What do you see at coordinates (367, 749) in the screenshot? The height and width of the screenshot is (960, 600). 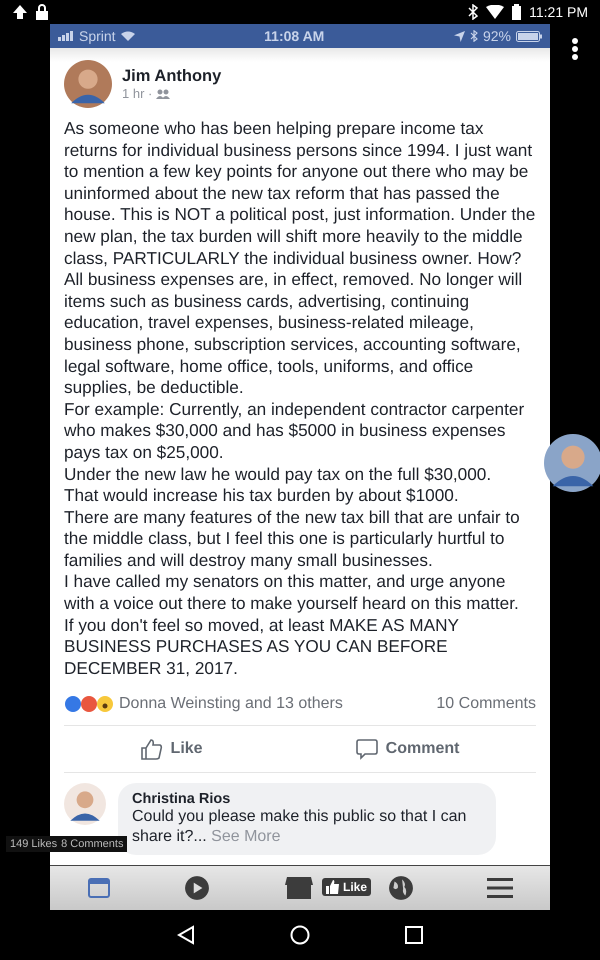 I see `speech-bubble-icon` at bounding box center [367, 749].